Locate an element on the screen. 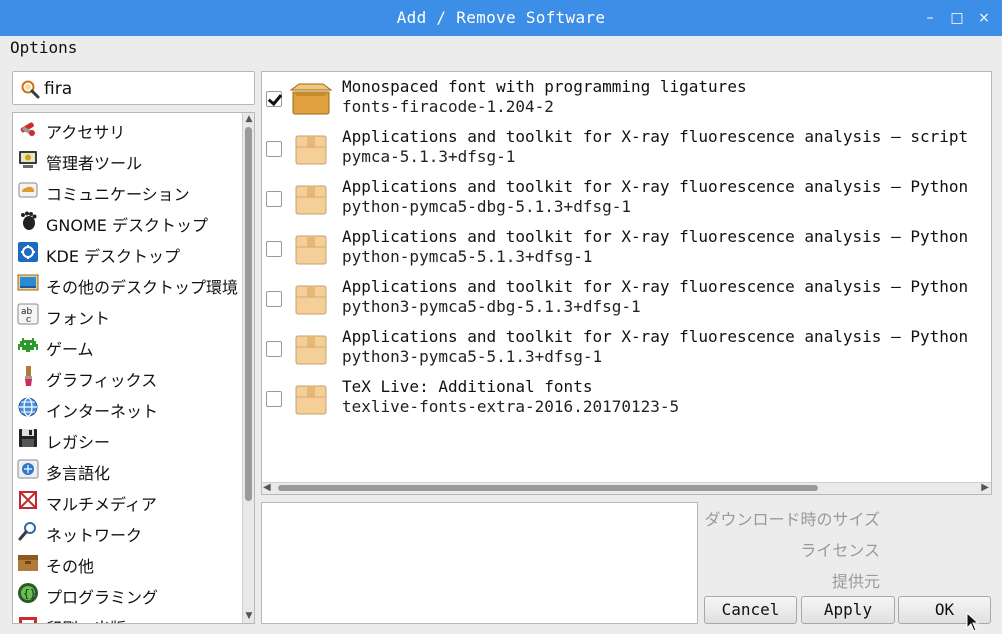 Image resolution: width=1002 pixels, height=634 pixels. kde-icon is located at coordinates (28, 252).